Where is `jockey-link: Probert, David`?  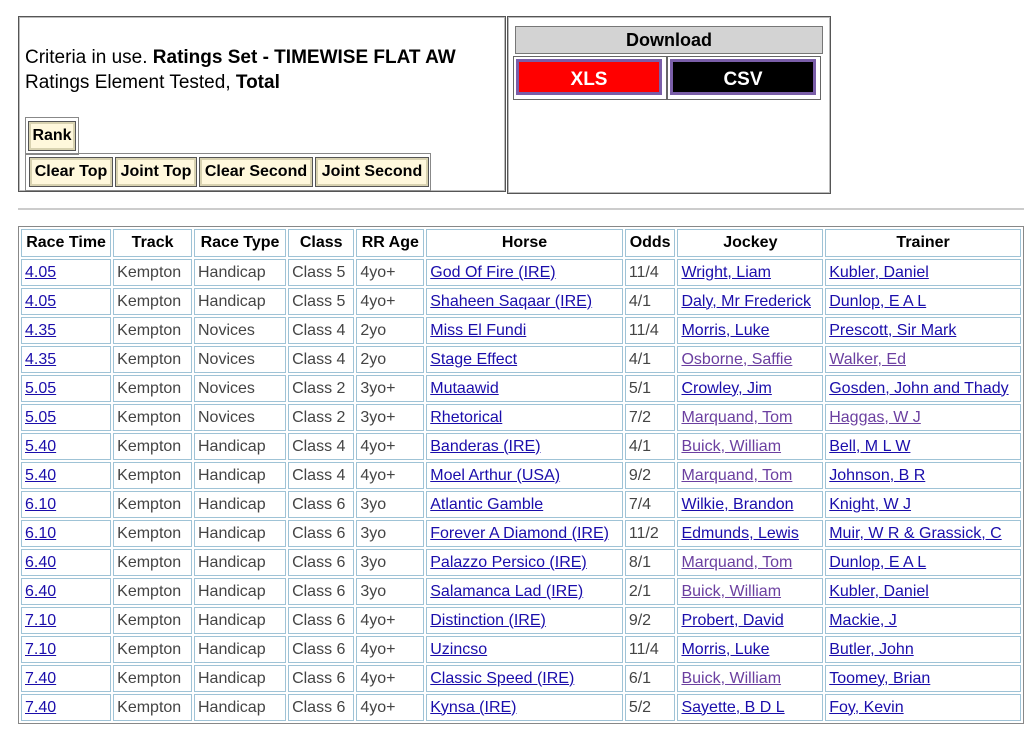 jockey-link: Probert, David is located at coordinates (732, 620).